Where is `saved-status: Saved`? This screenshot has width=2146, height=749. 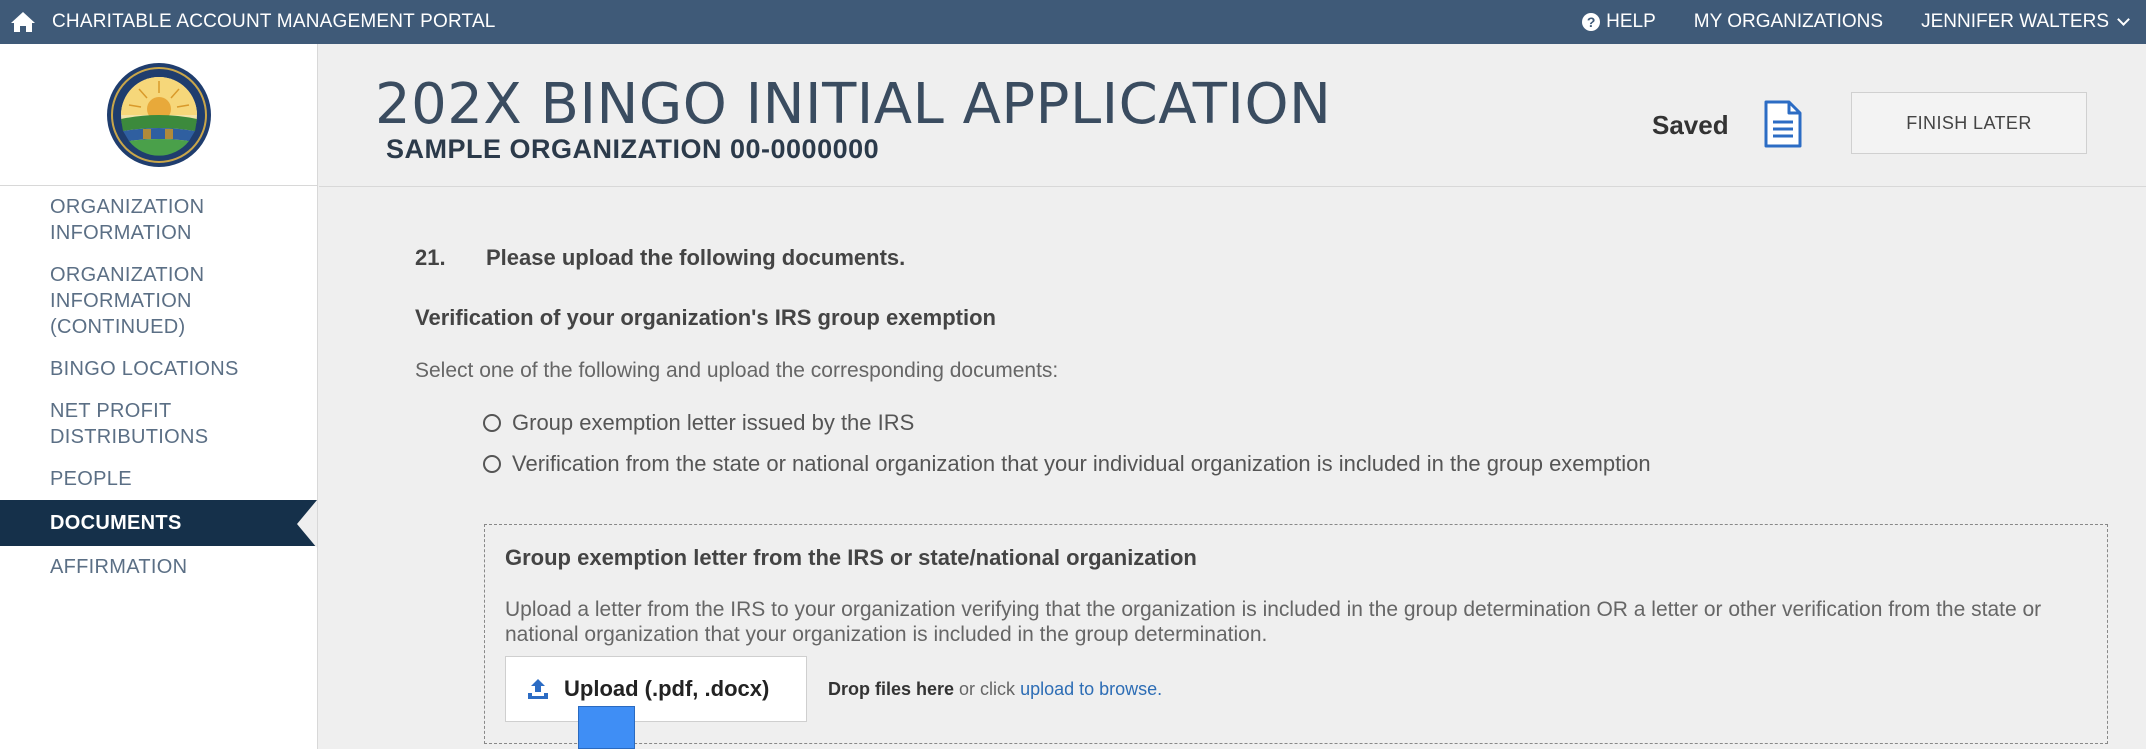
saved-status: Saved is located at coordinates (1690, 125).